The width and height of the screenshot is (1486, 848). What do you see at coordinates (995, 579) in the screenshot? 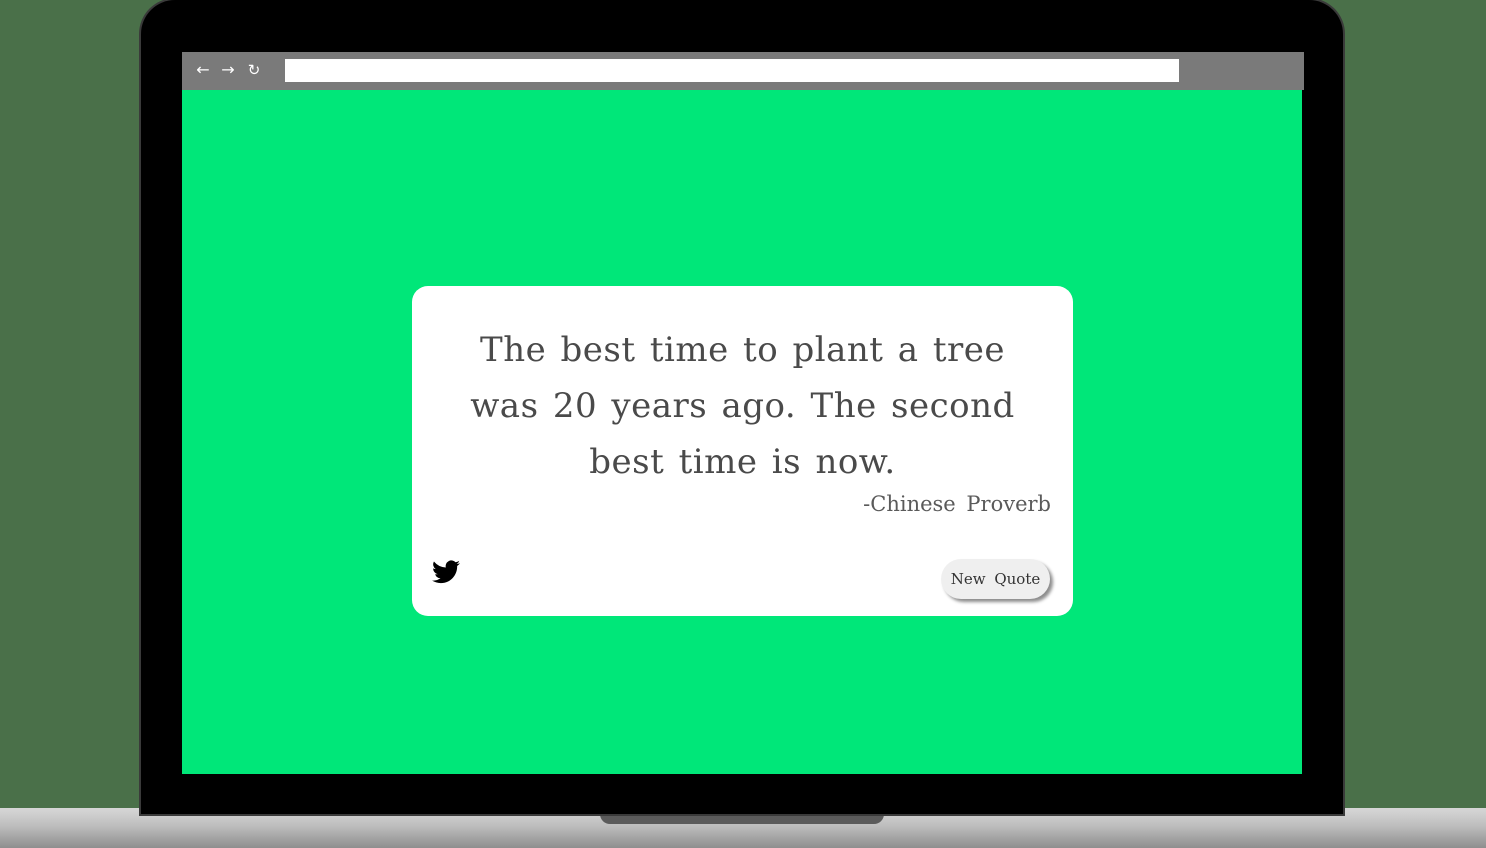
I see `new-quote-button: New Quote` at bounding box center [995, 579].